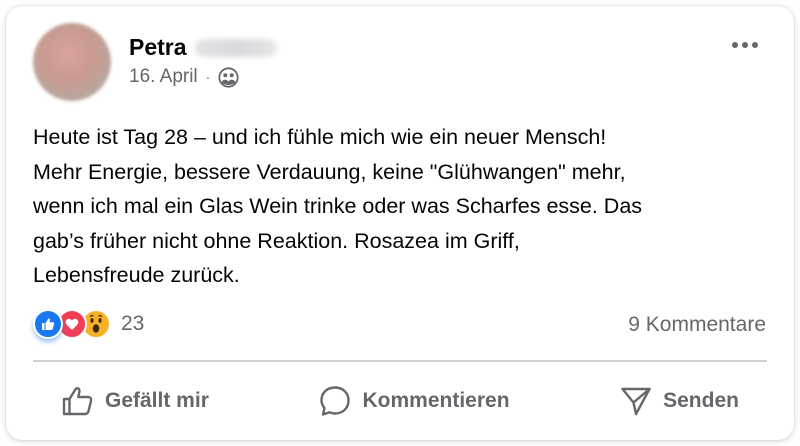  I want to click on author-name: Petra, so click(158, 47).